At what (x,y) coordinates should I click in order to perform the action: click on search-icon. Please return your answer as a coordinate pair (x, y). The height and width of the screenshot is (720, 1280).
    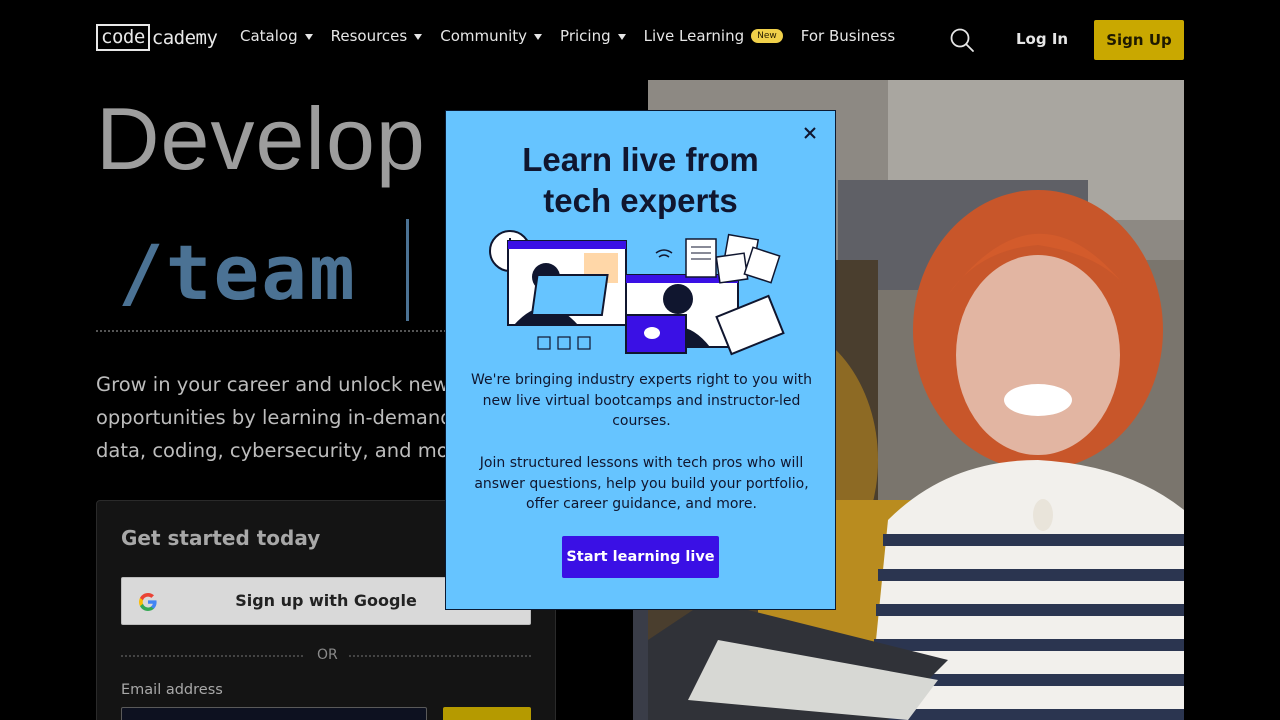
    Looking at the image, I should click on (962, 40).